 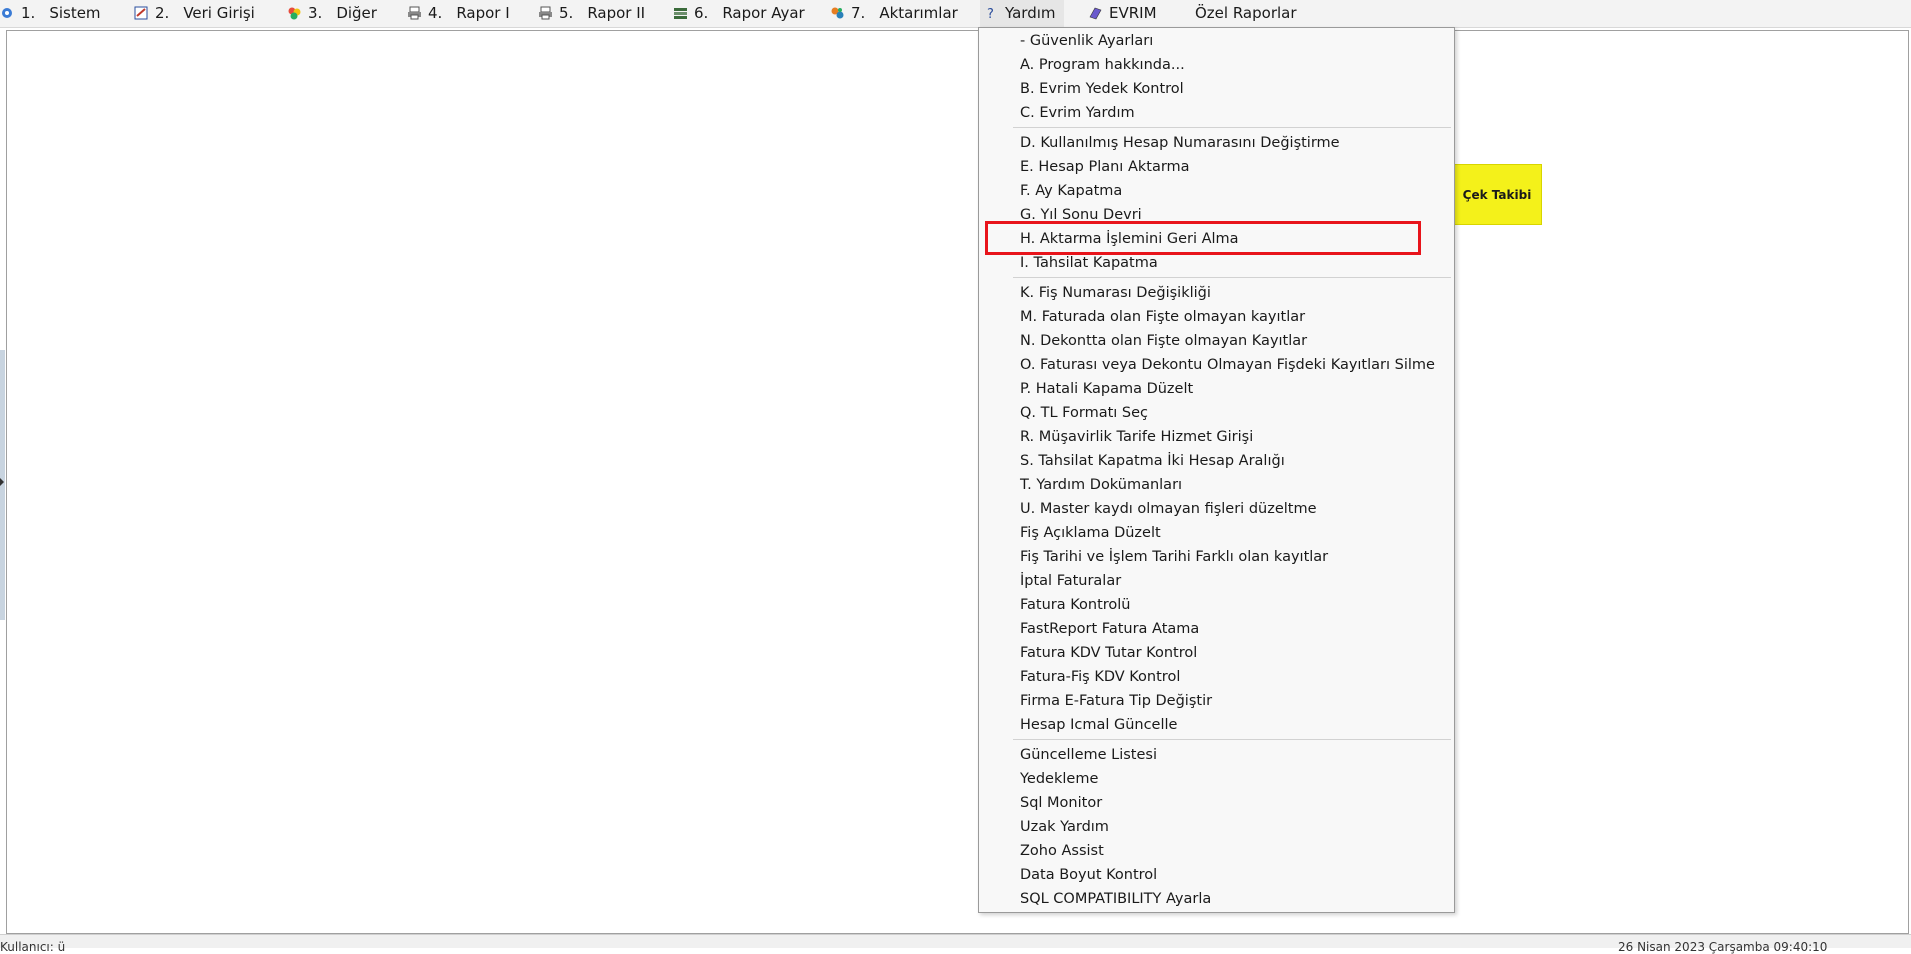 I want to click on menu-item-sql-compatibility: SQL COMPATIBILITY Ayarla, so click(x=1115, y=899).